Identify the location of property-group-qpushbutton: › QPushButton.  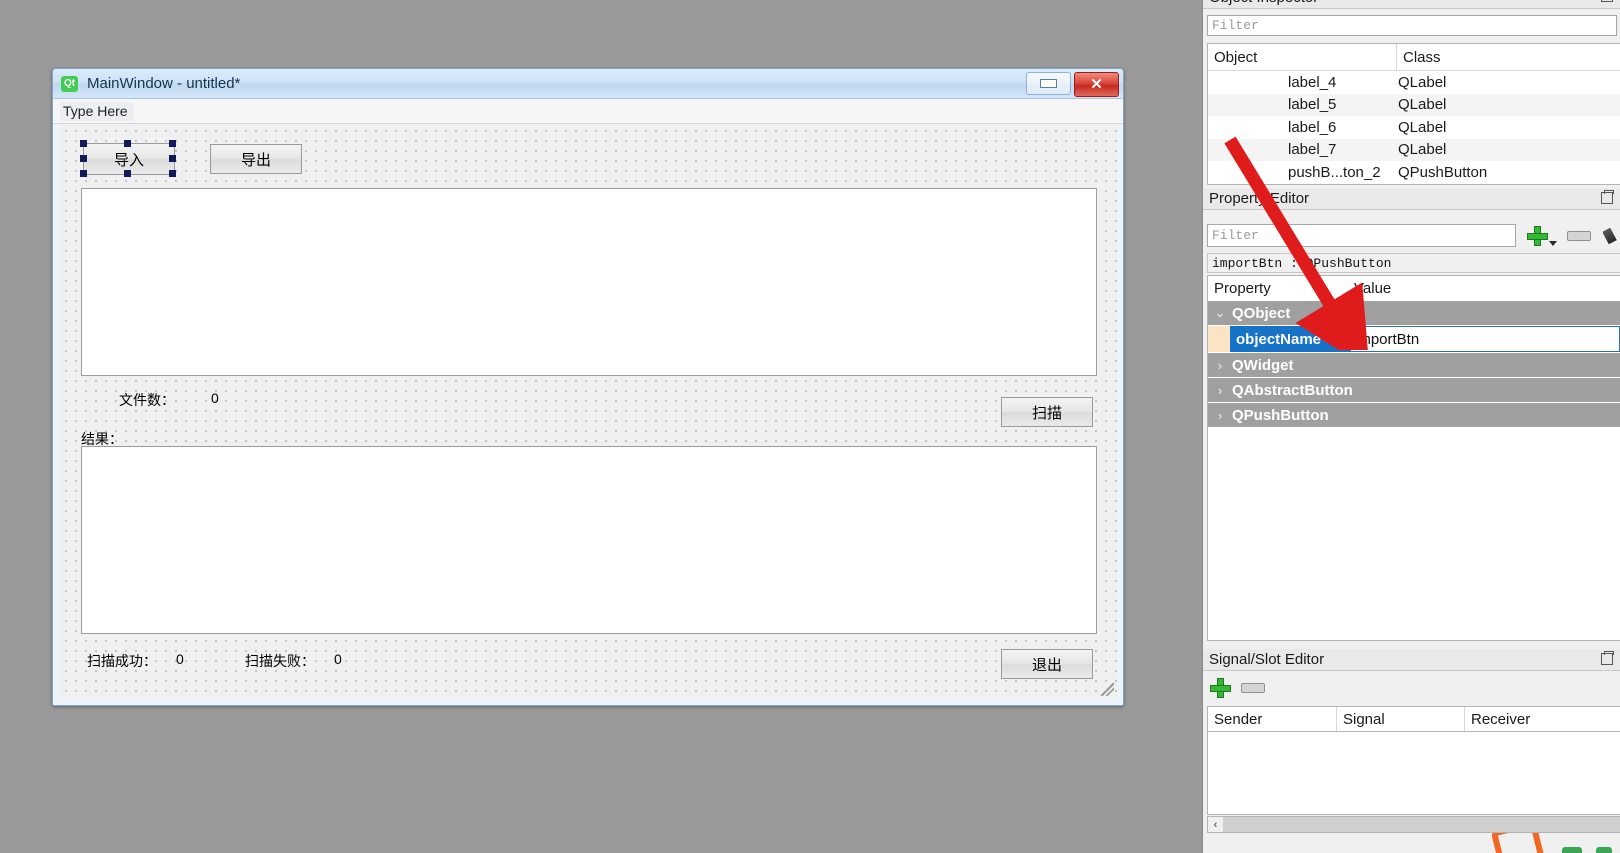
(1414, 415).